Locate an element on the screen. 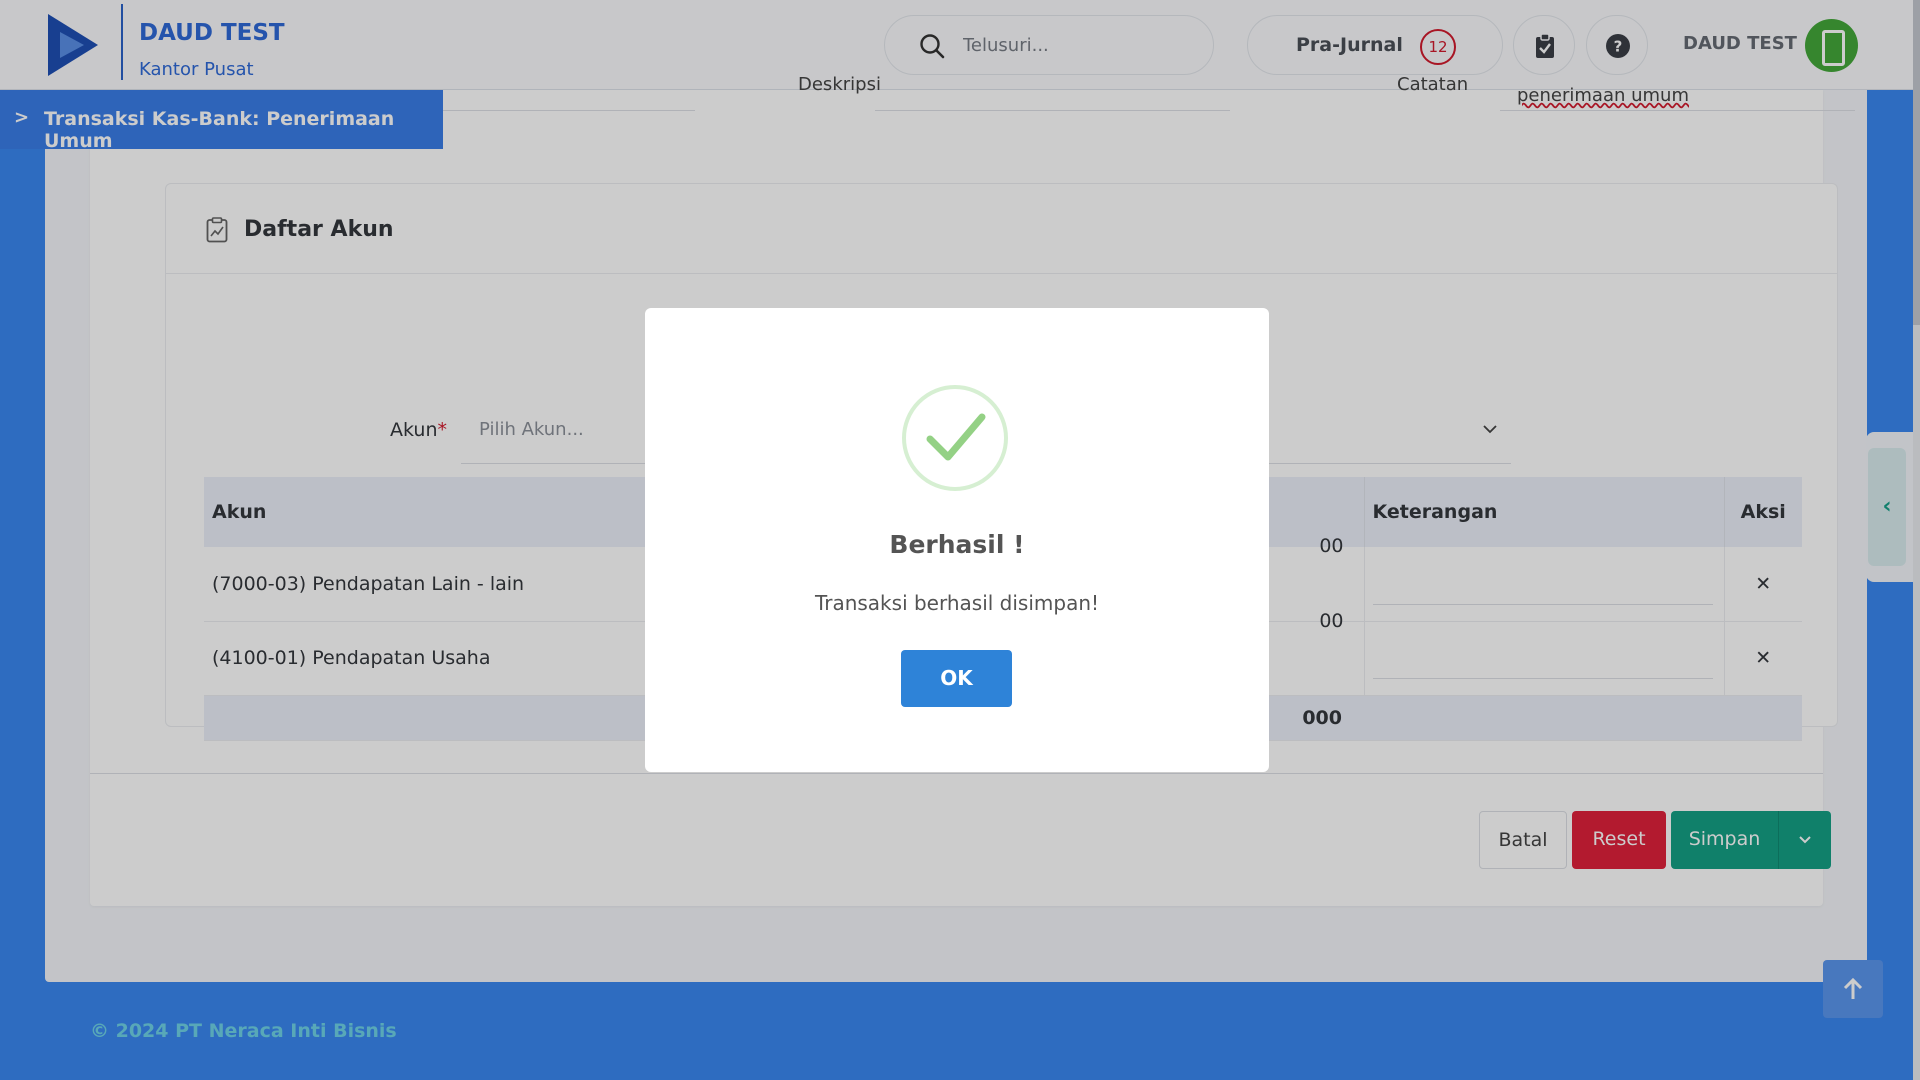  dialog-title: Berhasil ! is located at coordinates (957, 544).